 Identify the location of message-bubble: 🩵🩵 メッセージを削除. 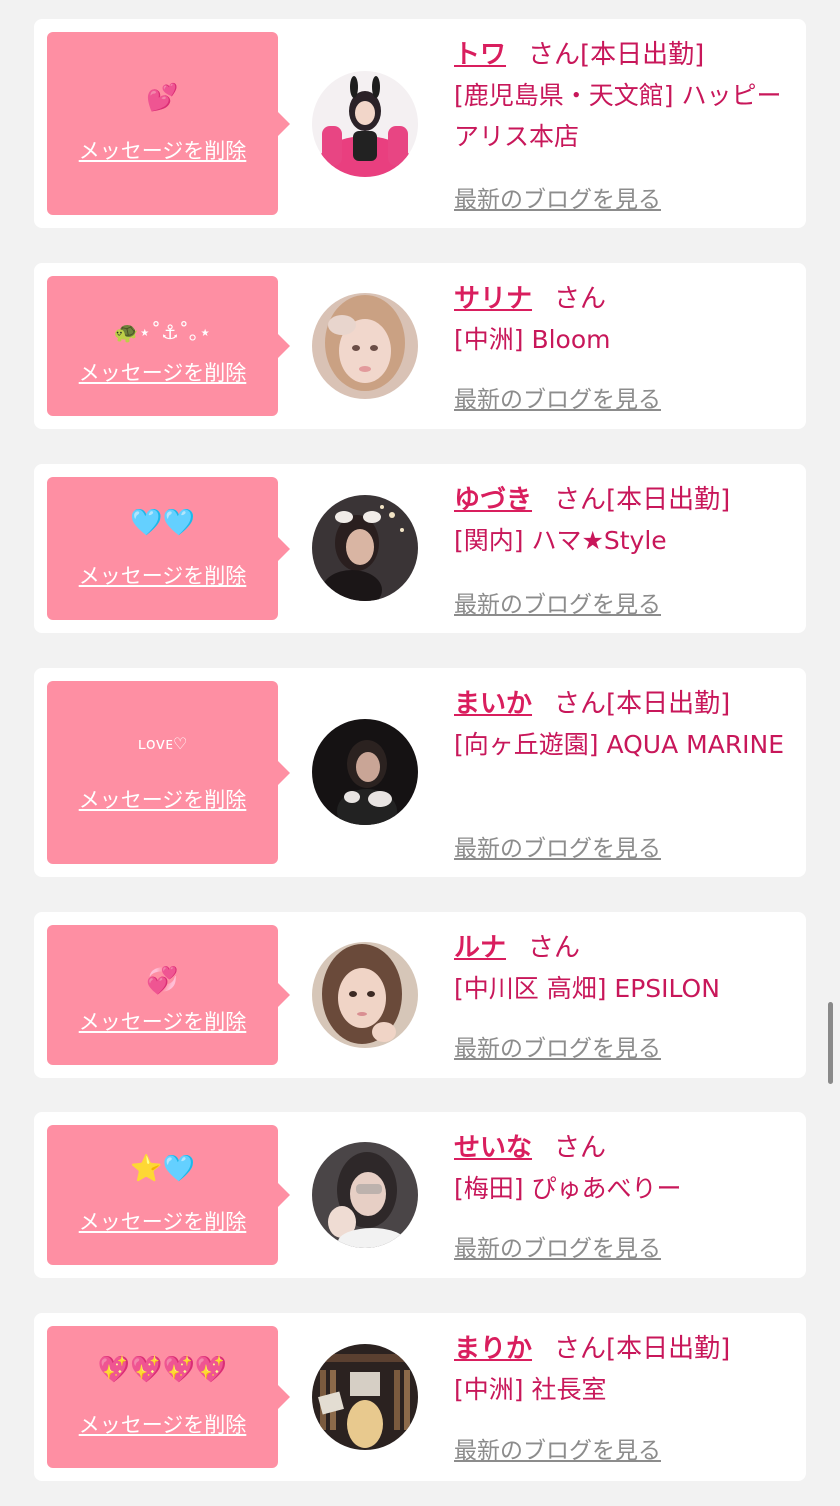
(168, 548).